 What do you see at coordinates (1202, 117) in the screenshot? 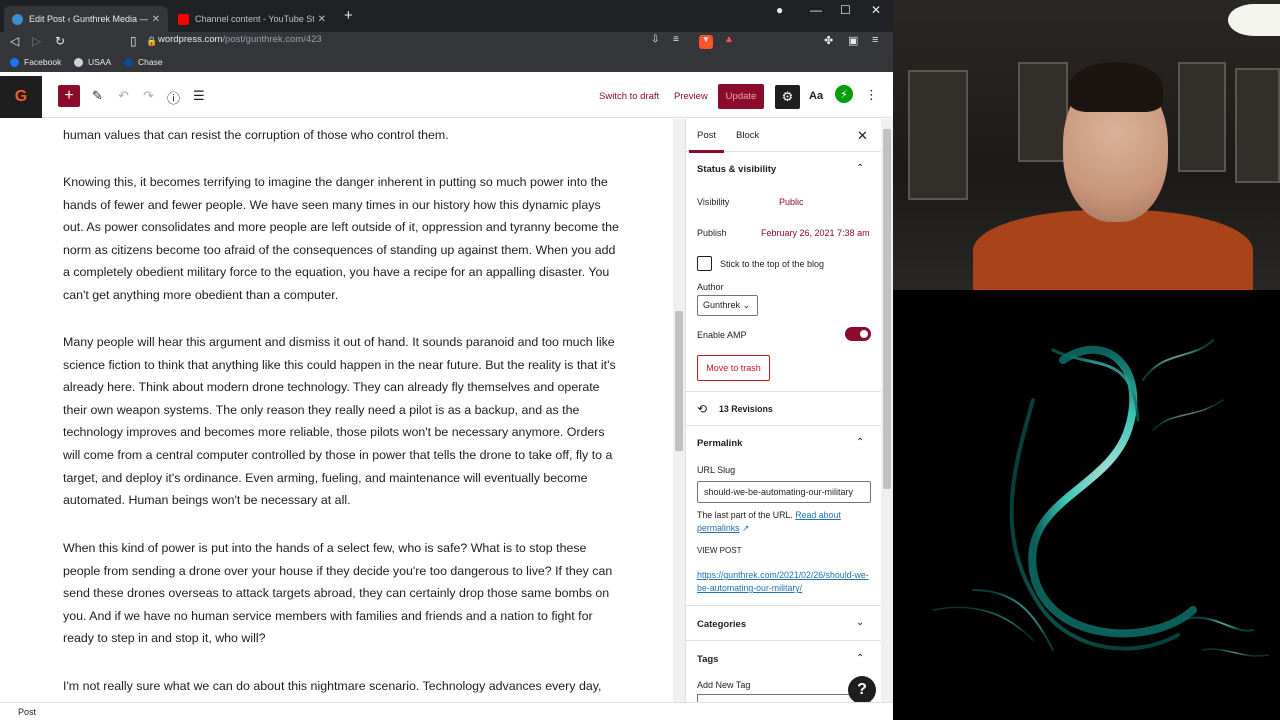
I see `cabinet-right` at bounding box center [1202, 117].